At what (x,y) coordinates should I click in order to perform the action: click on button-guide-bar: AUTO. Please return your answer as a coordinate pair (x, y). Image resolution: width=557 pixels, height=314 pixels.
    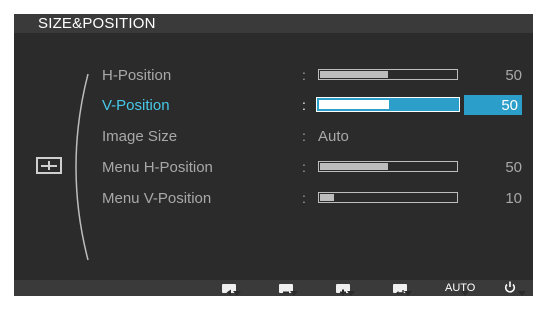
    Looking at the image, I should click on (273, 288).